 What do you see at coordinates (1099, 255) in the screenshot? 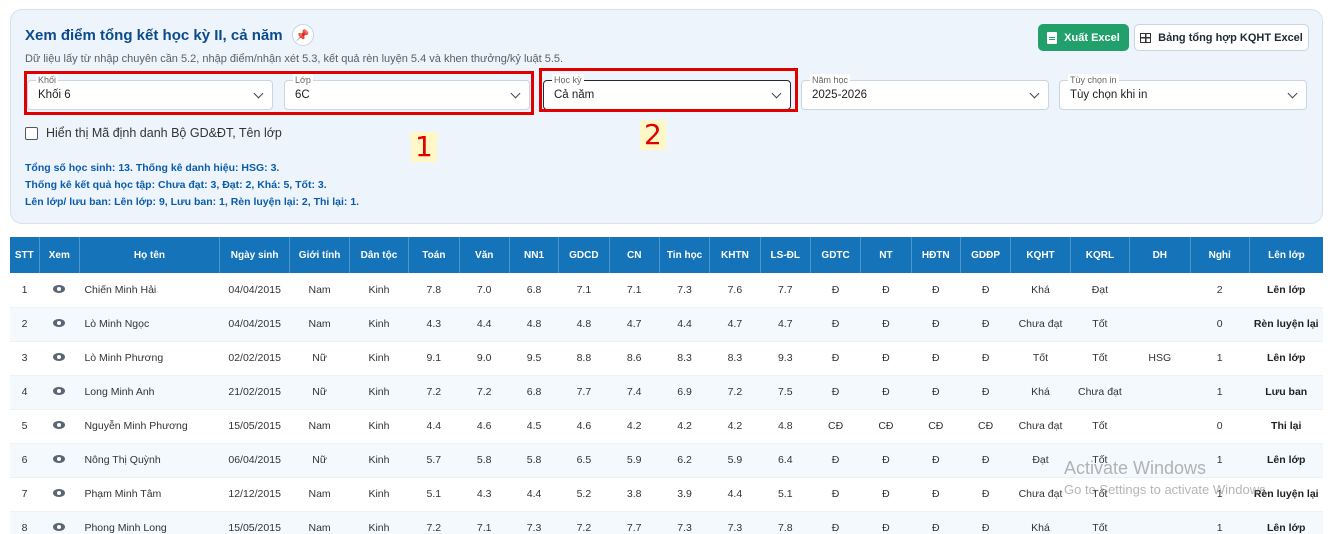
I see `column-header: KQRL` at bounding box center [1099, 255].